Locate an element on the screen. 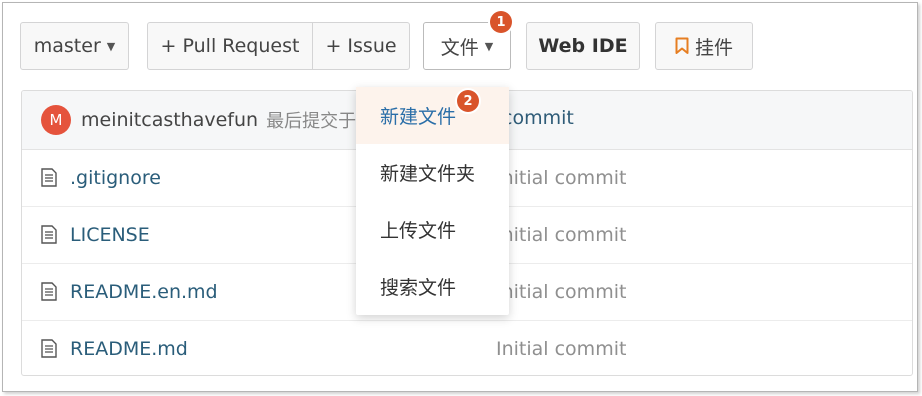 Image resolution: width=922 pixels, height=396 pixels. branch-select: master ▼ is located at coordinates (74, 46).